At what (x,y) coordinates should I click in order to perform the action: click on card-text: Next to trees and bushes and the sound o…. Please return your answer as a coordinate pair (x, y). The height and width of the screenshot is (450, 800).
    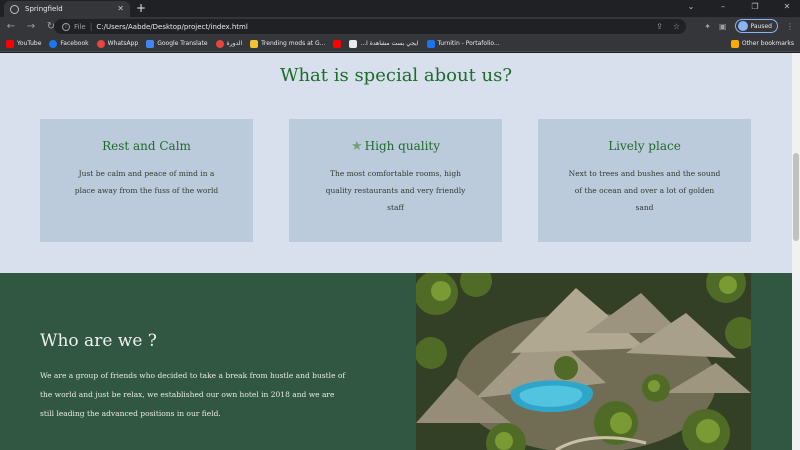
    Looking at the image, I should click on (644, 190).